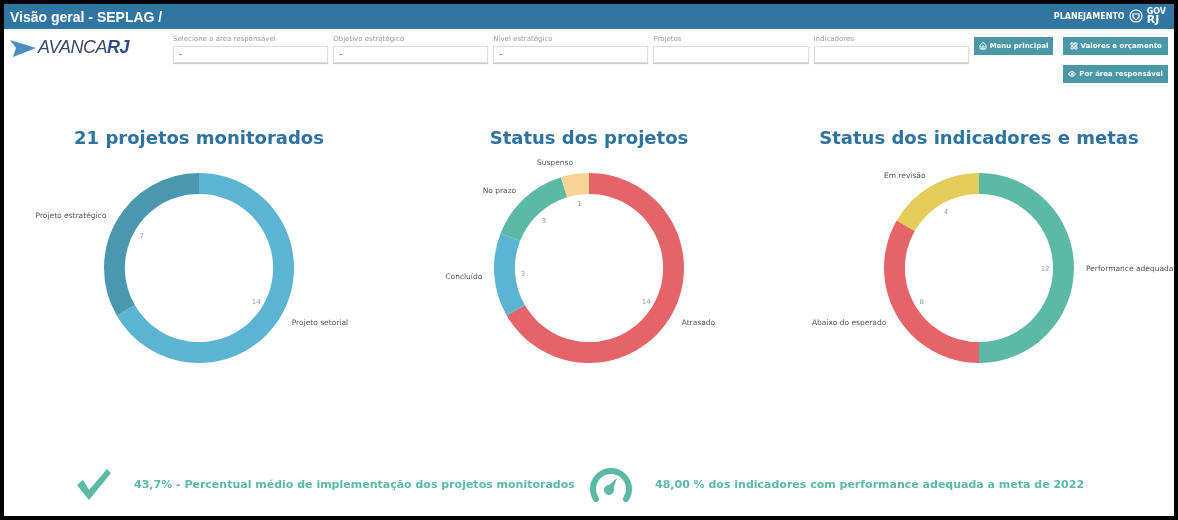 The width and height of the screenshot is (1178, 520). Describe the element at coordinates (1072, 74) in the screenshot. I see `eye-icon` at that location.